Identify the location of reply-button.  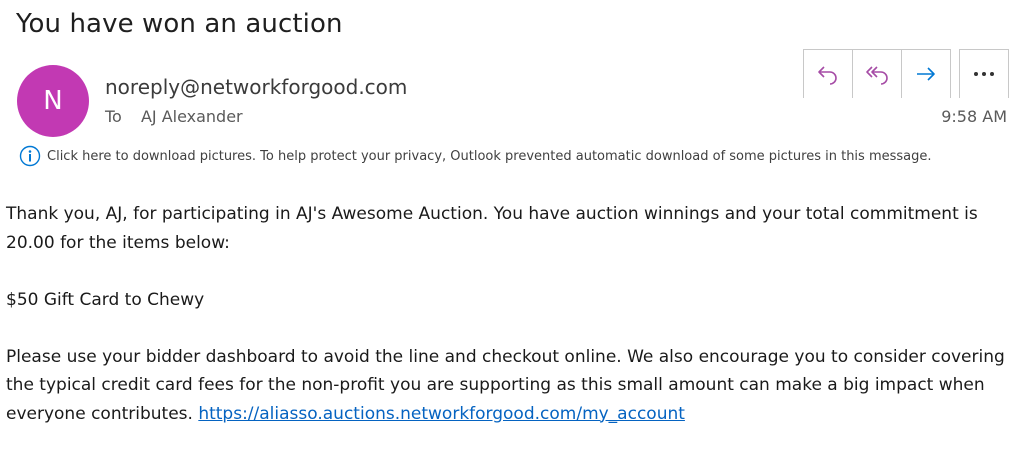
(828, 74).